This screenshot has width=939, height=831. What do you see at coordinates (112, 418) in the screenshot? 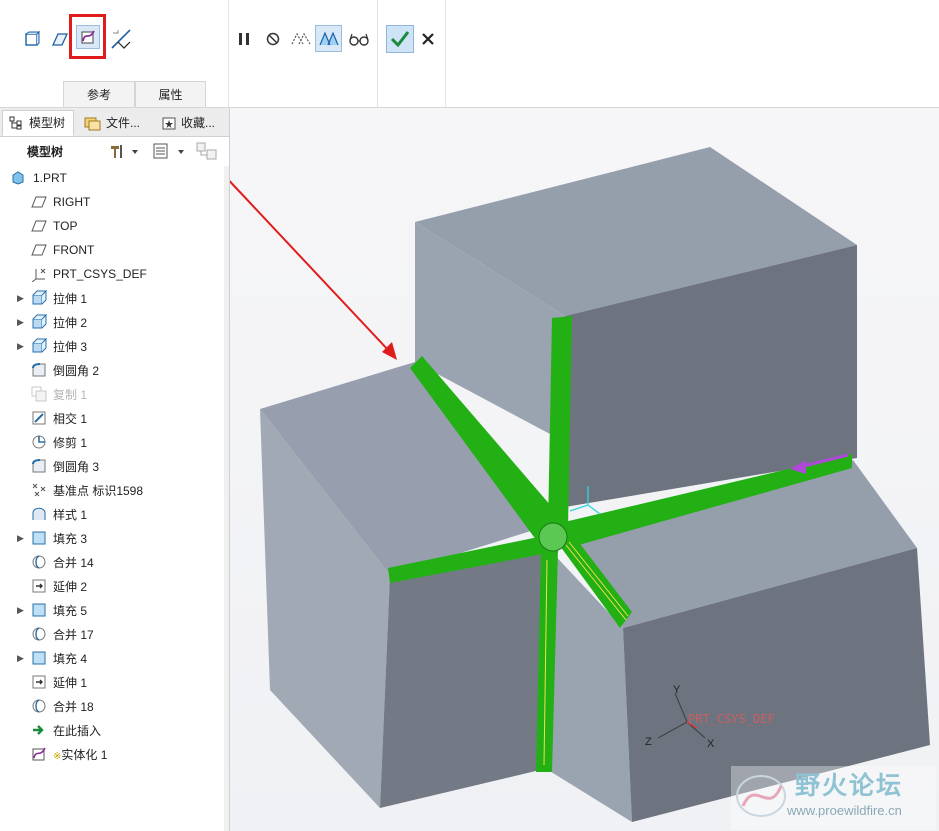
I see `tree-item: 相交 1` at bounding box center [112, 418].